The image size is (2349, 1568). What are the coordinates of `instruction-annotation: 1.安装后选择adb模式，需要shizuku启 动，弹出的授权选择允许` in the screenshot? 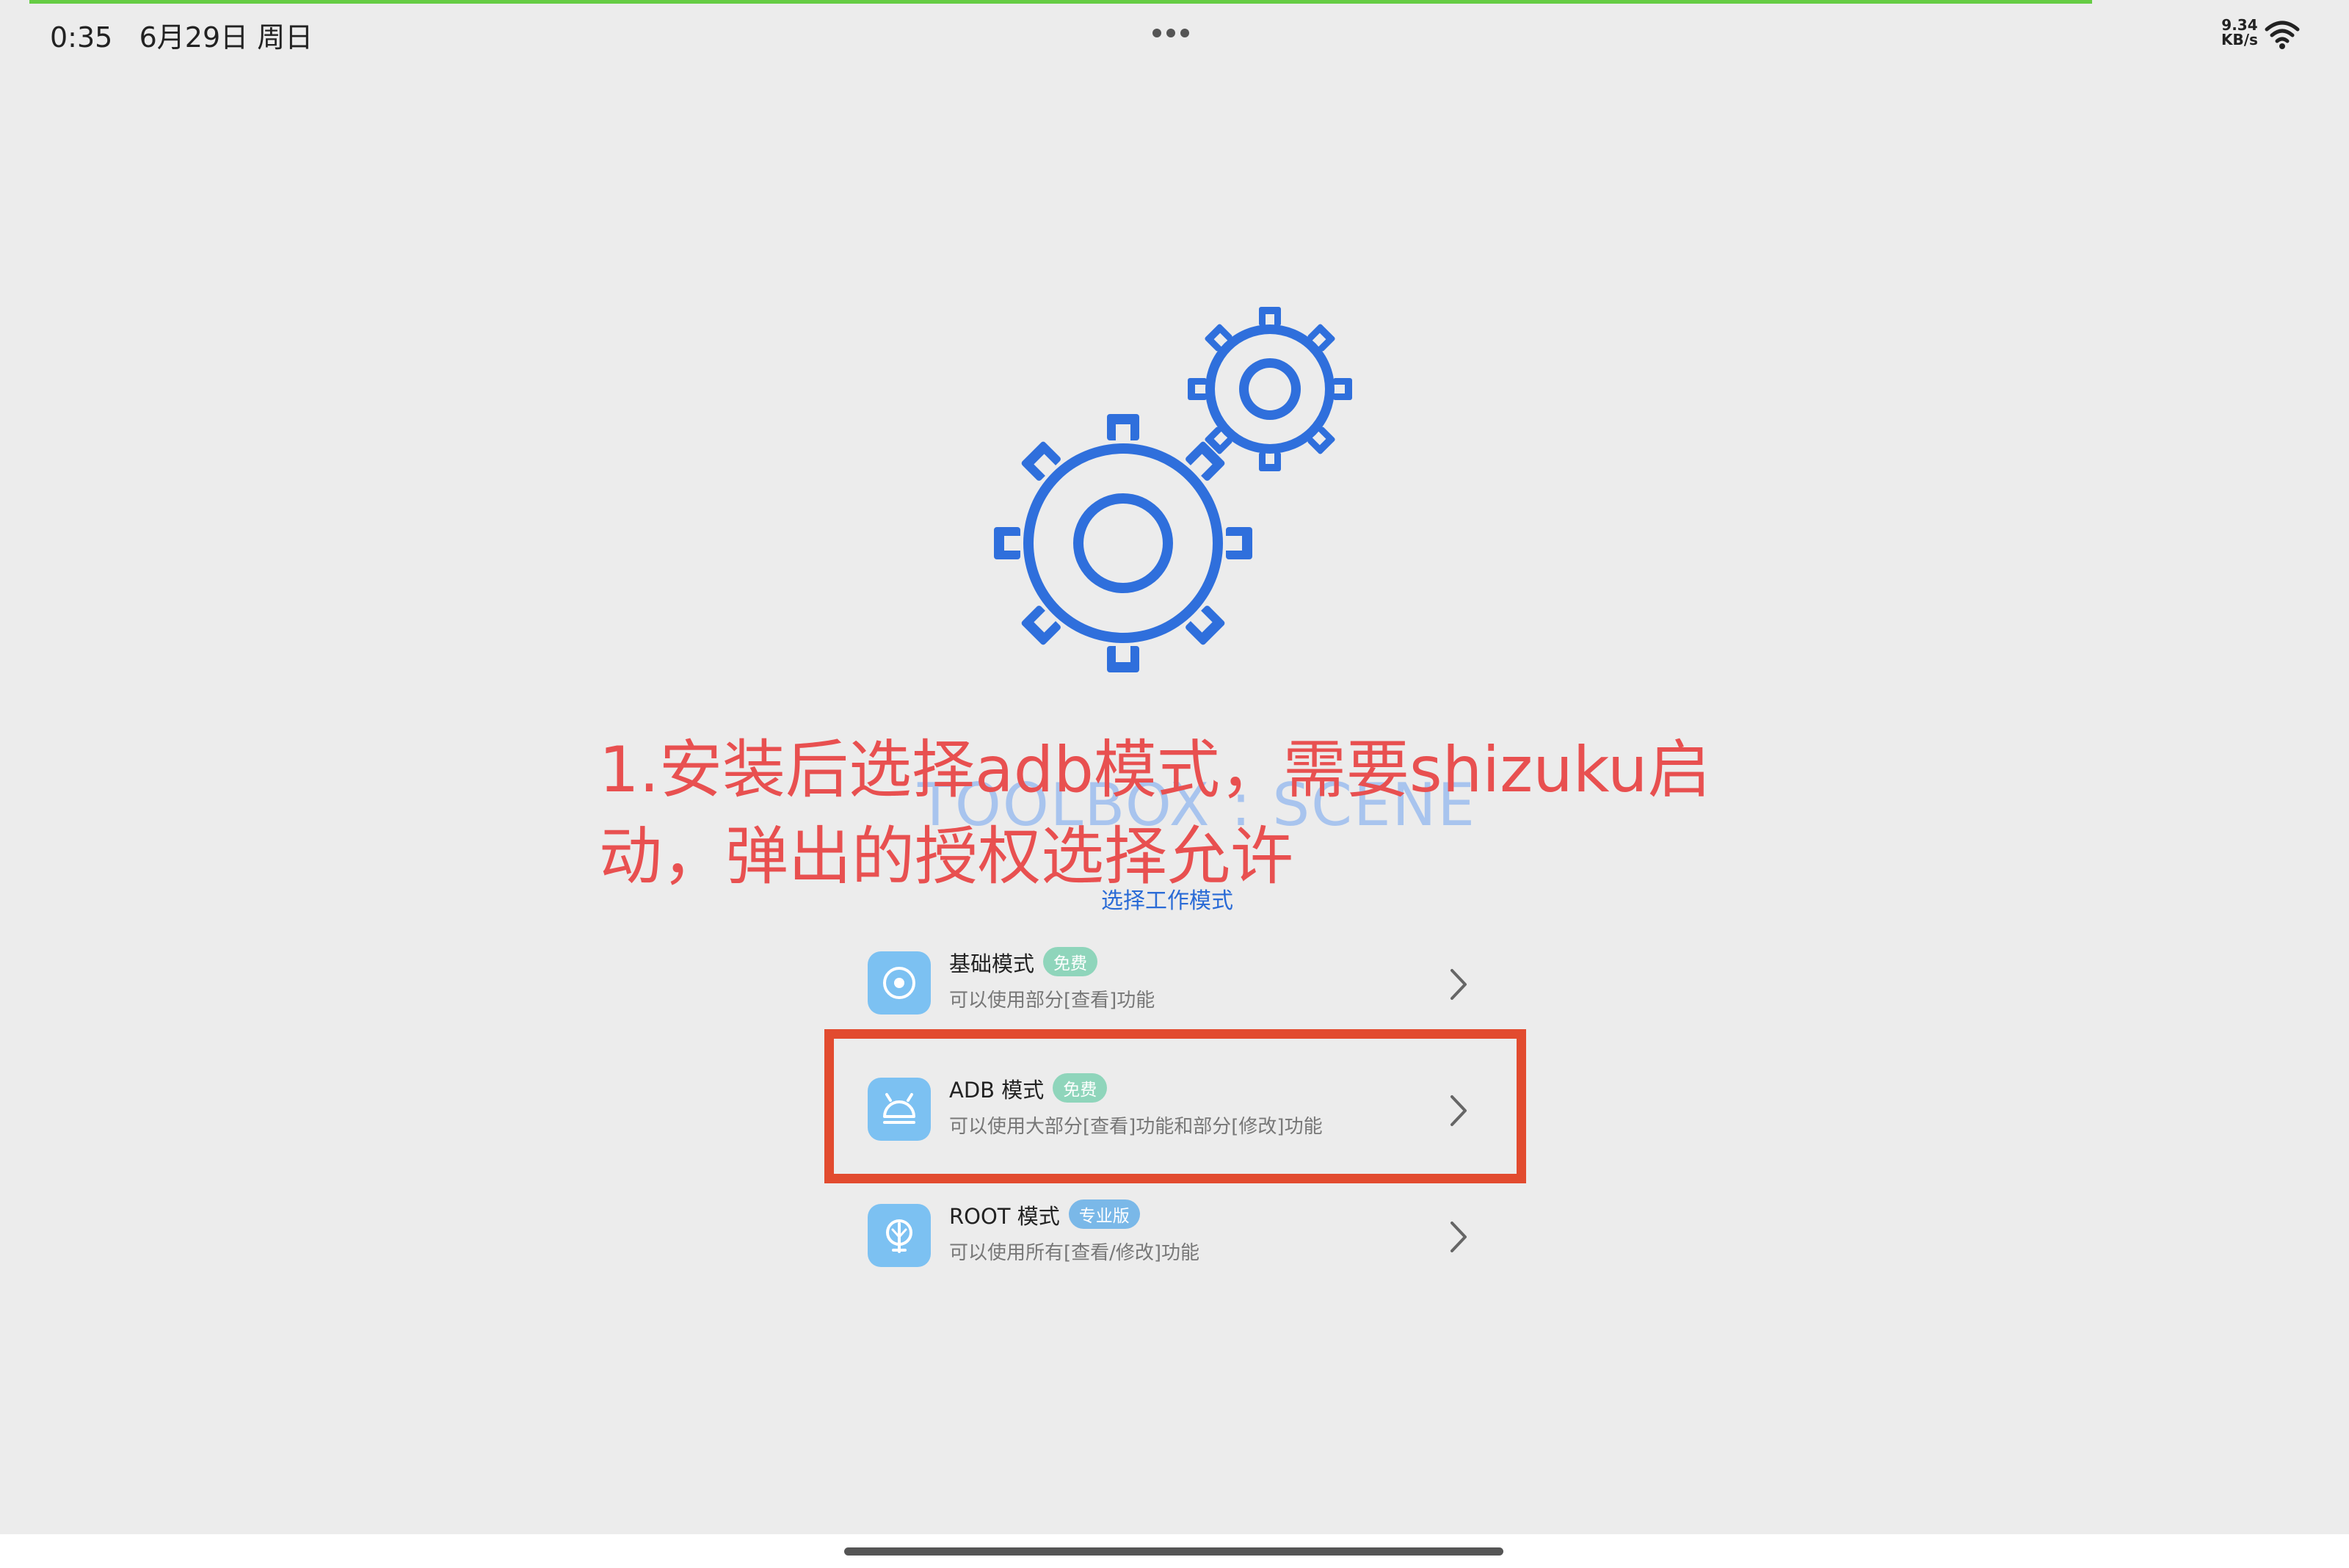 It's located at (1186, 813).